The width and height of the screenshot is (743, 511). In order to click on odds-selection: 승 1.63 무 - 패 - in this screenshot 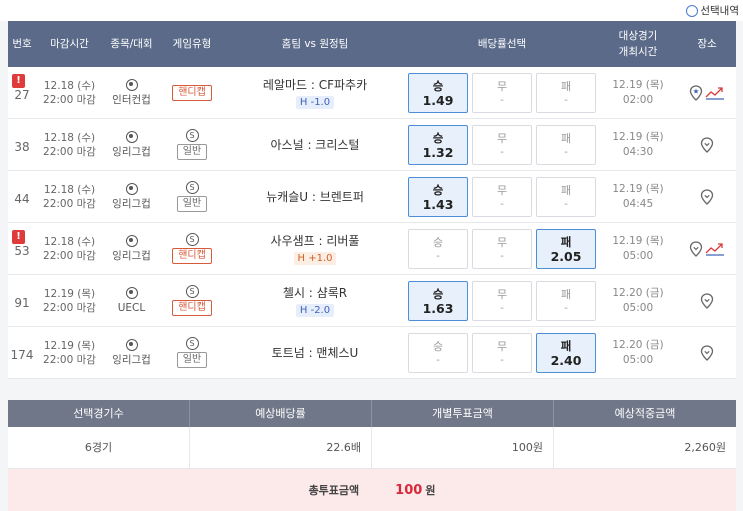, I will do `click(502, 300)`.